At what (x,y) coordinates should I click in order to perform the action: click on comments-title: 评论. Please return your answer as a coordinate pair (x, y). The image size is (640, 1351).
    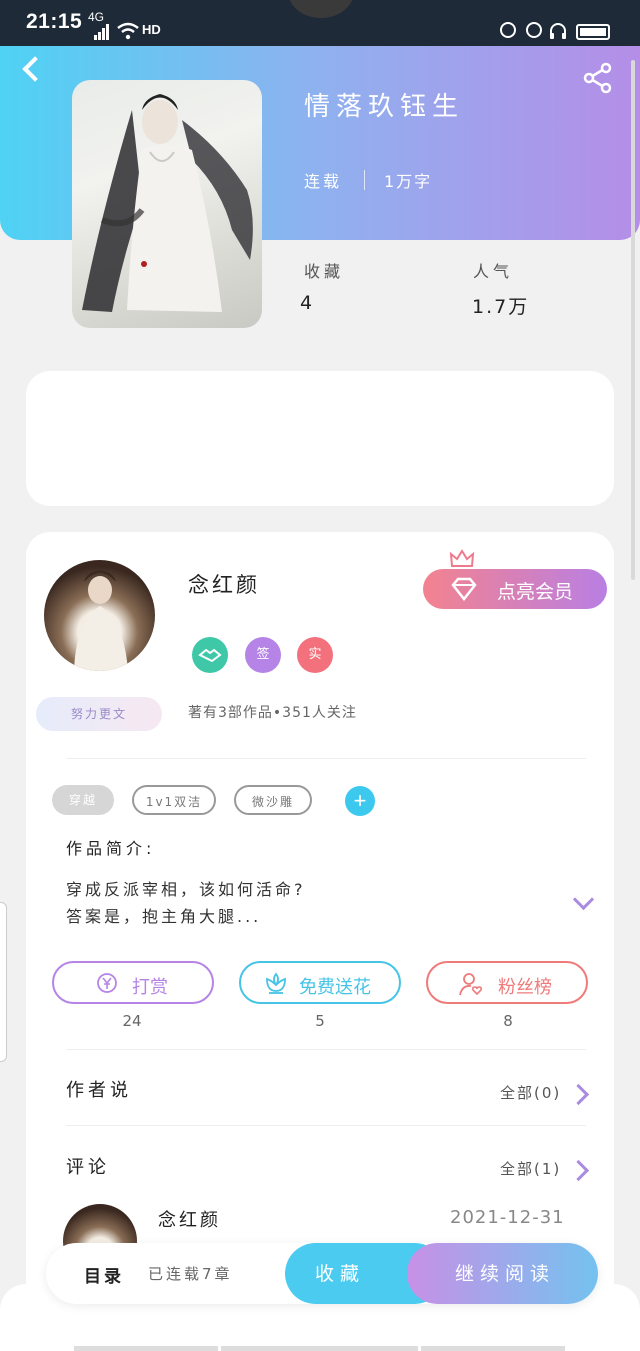
    Looking at the image, I should click on (88, 1167).